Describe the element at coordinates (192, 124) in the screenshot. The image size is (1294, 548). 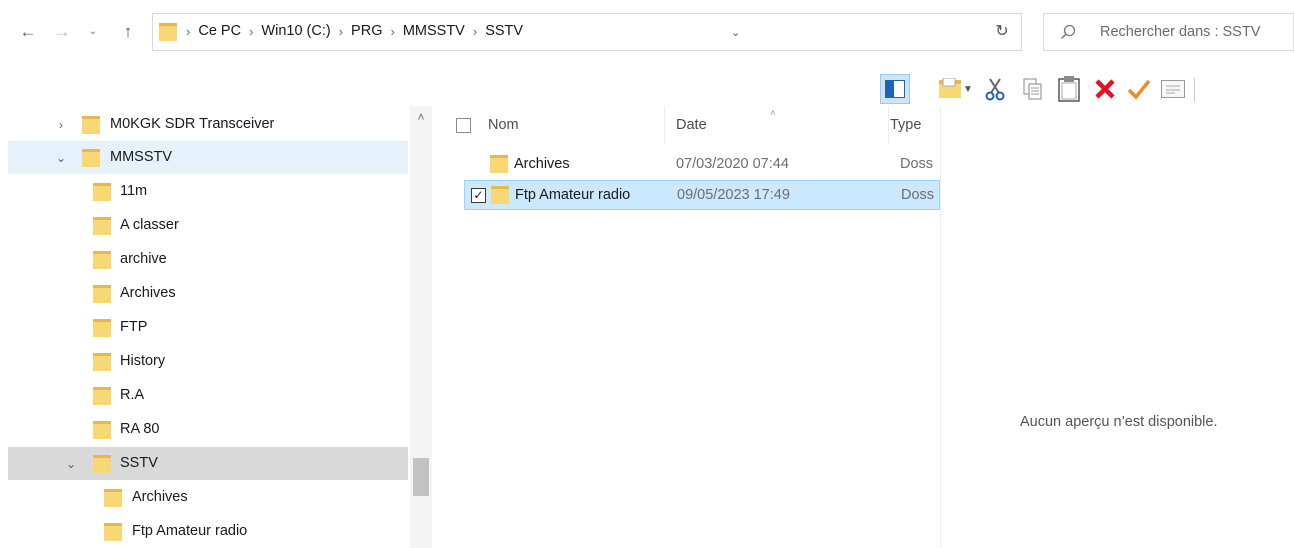
I see `tree-item-label: M0KGK SDR Transceiver` at that location.